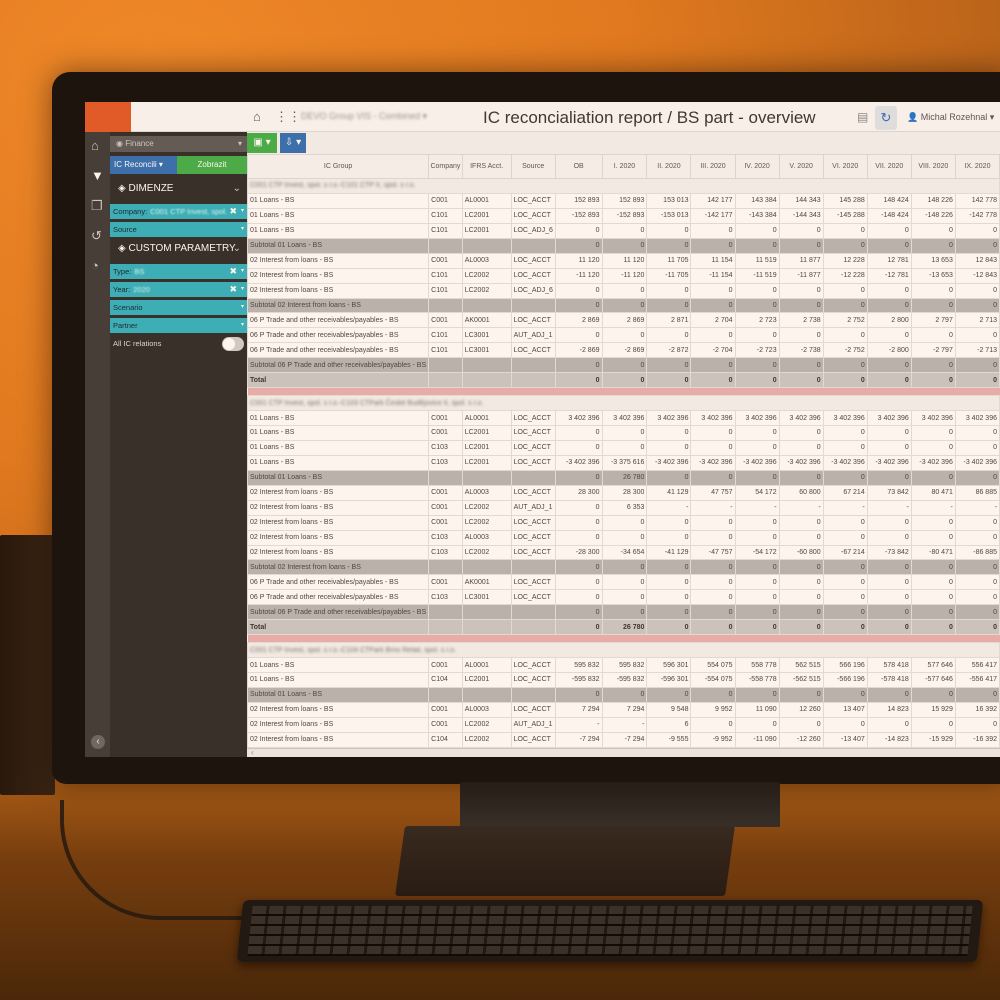 The image size is (1000, 1000). Describe the element at coordinates (578, 260) in the screenshot. I see `value-cell: 11 120` at that location.